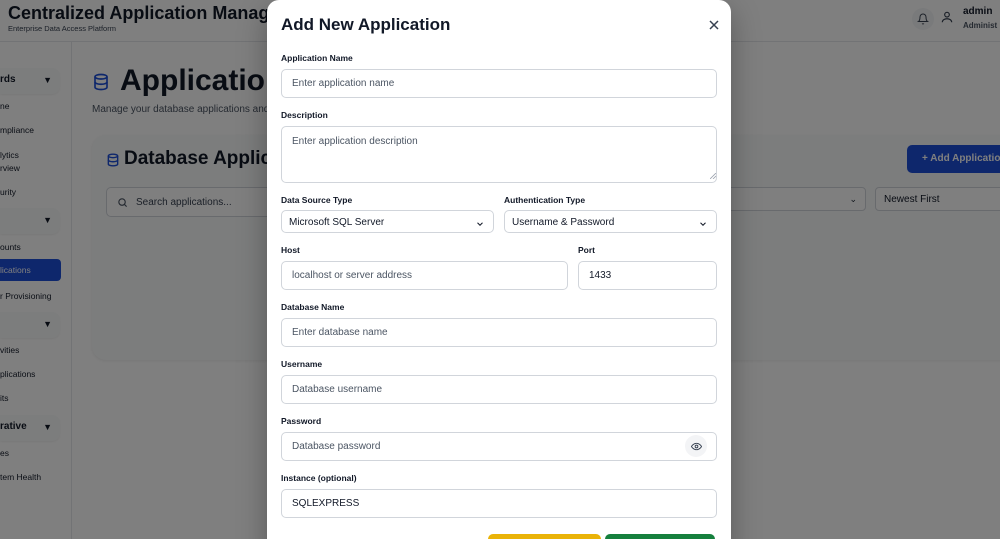 This screenshot has width=1000, height=539. Describe the element at coordinates (304, 115) in the screenshot. I see `description-label: Description` at that location.